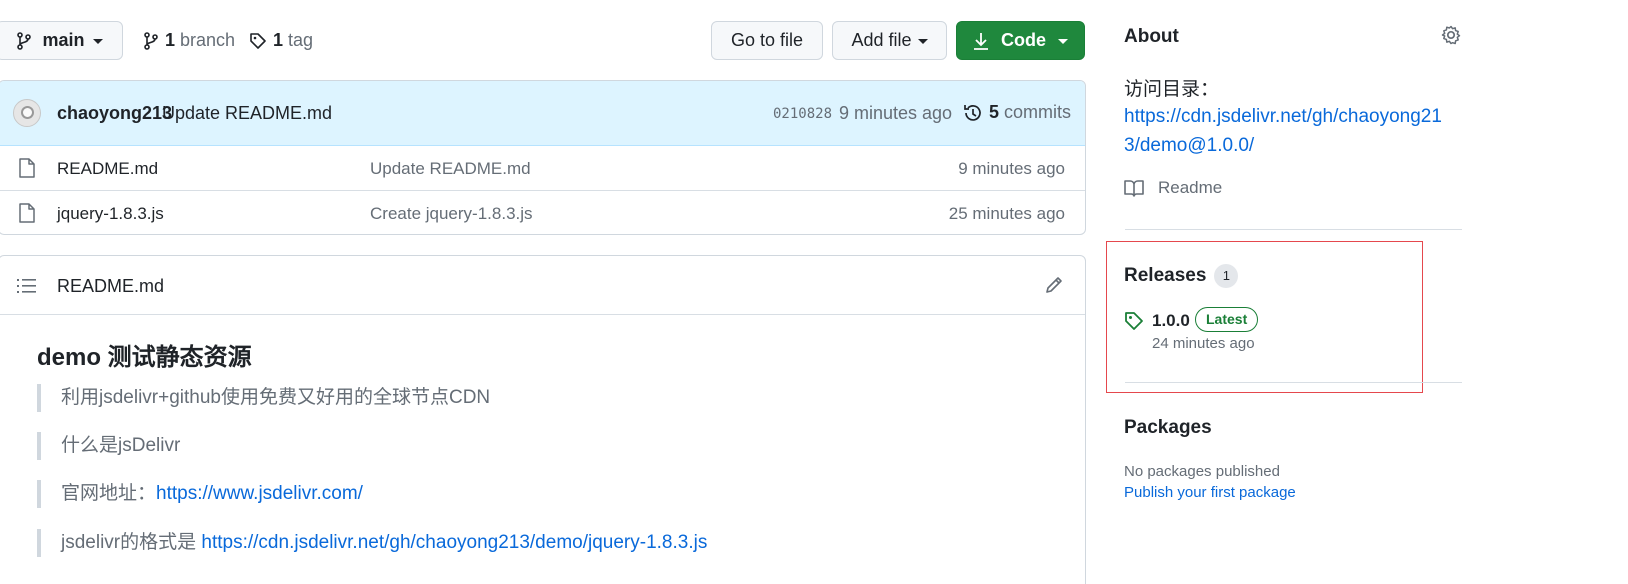 Image resolution: width=1628 pixels, height=584 pixels. Describe the element at coordinates (276, 397) in the screenshot. I see `quote-text: 利用jsdelivr+github使用免费又好用的全球节点CDN` at that location.